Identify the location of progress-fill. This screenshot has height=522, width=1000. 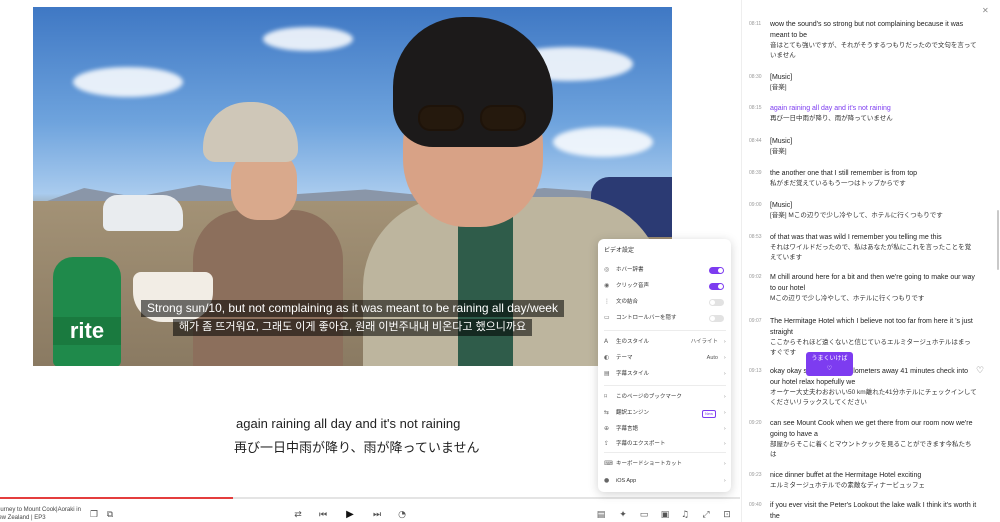
(117, 498).